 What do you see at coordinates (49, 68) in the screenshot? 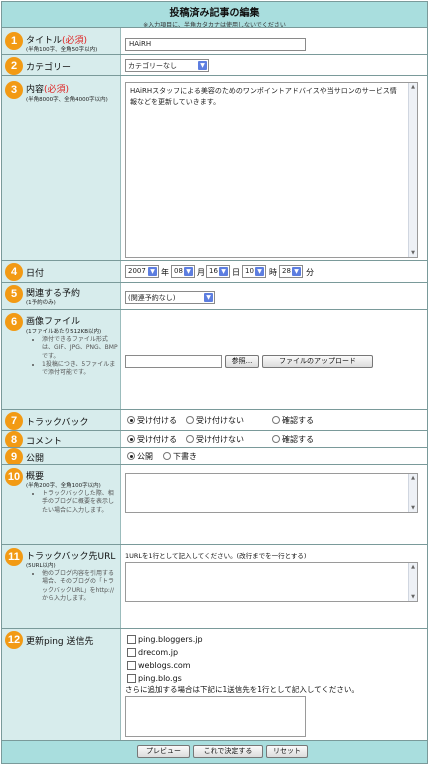
I see `category-label: カテゴリー` at bounding box center [49, 68].